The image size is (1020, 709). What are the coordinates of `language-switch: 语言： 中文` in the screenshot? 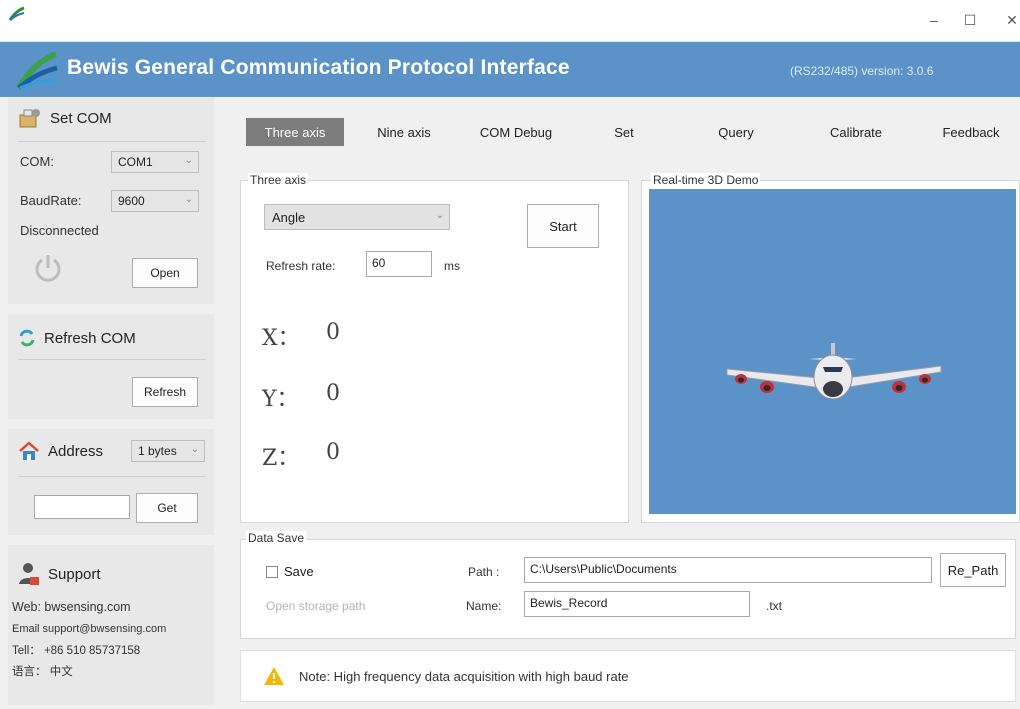 It's located at (42, 671).